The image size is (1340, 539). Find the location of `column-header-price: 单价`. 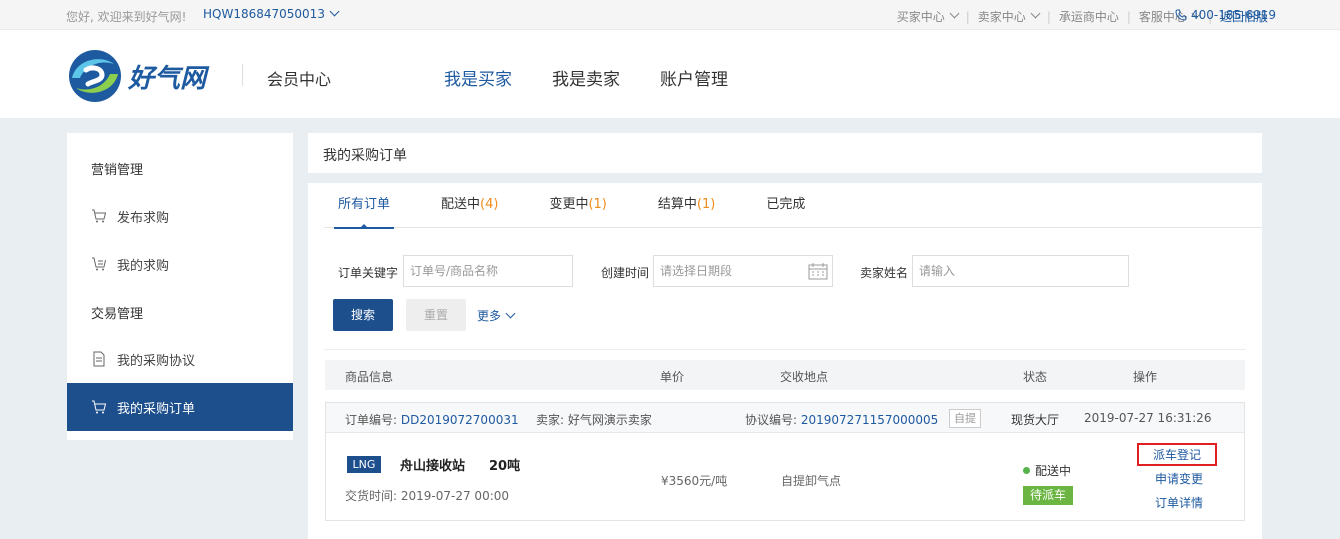

column-header-price: 单价 is located at coordinates (672, 377).